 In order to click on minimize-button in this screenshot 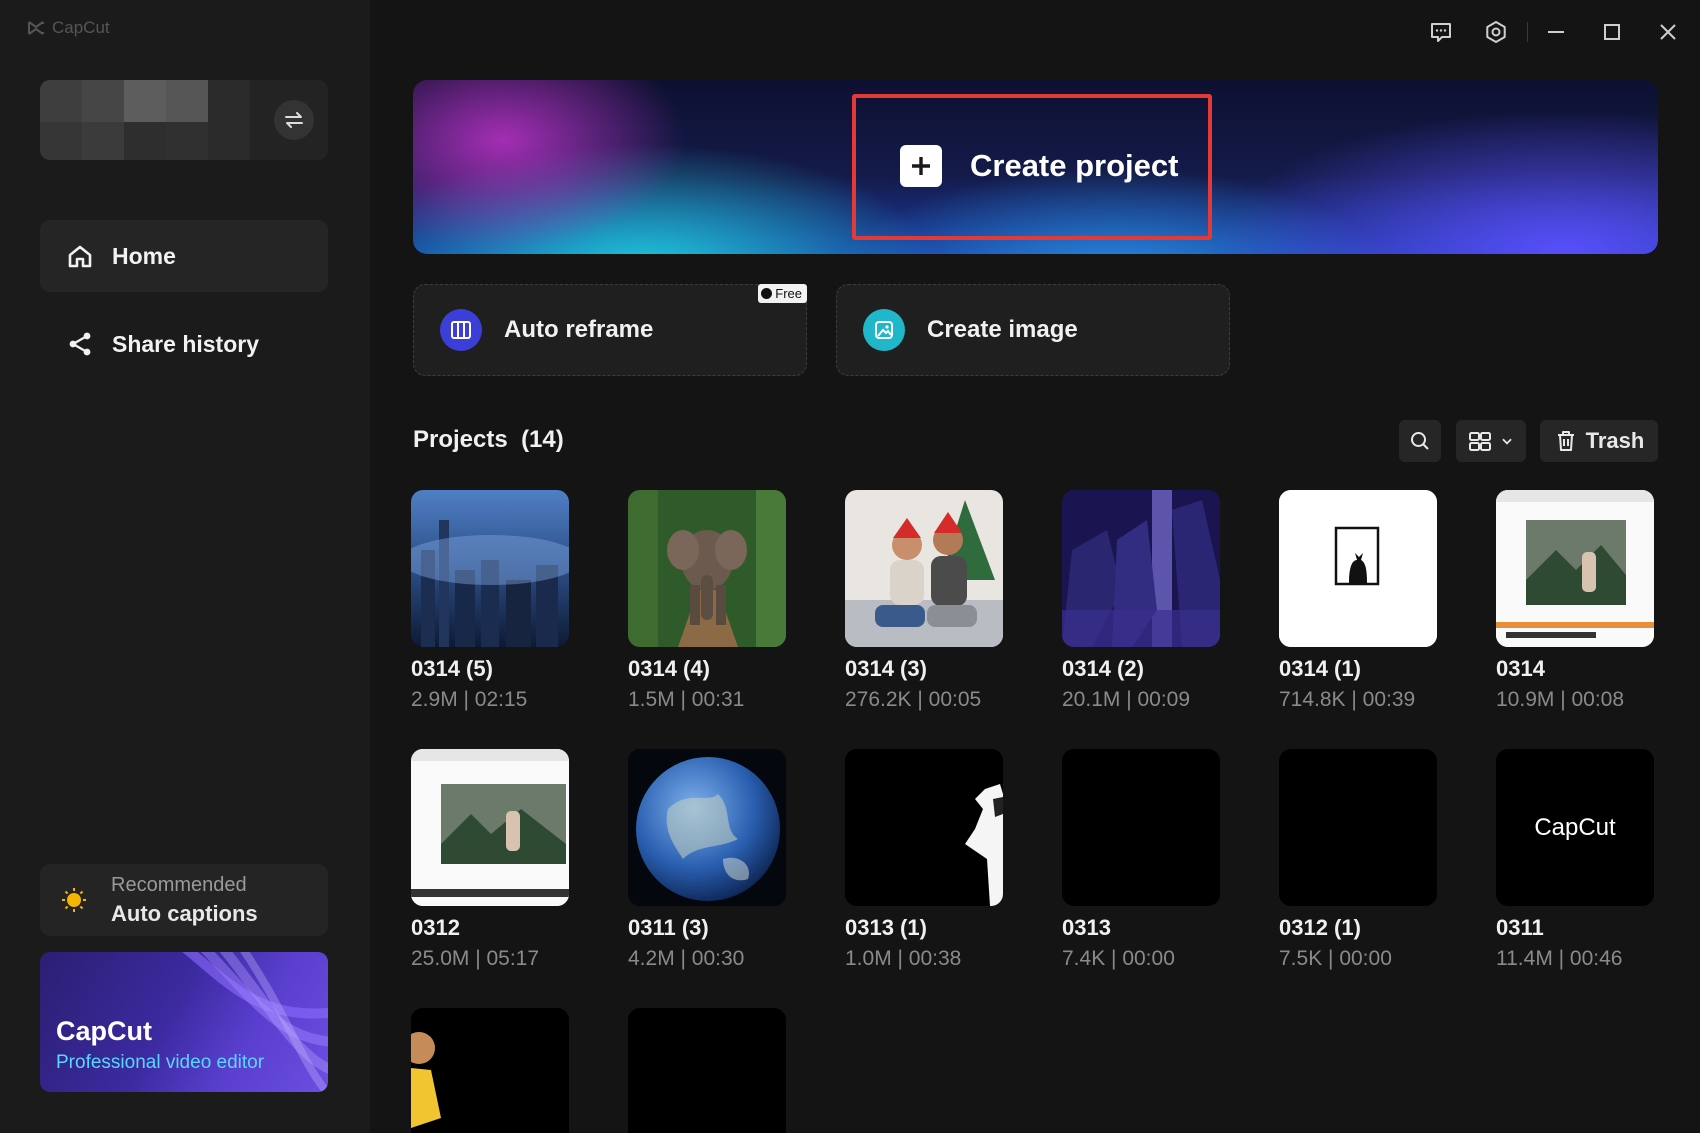, I will do `click(1556, 32)`.